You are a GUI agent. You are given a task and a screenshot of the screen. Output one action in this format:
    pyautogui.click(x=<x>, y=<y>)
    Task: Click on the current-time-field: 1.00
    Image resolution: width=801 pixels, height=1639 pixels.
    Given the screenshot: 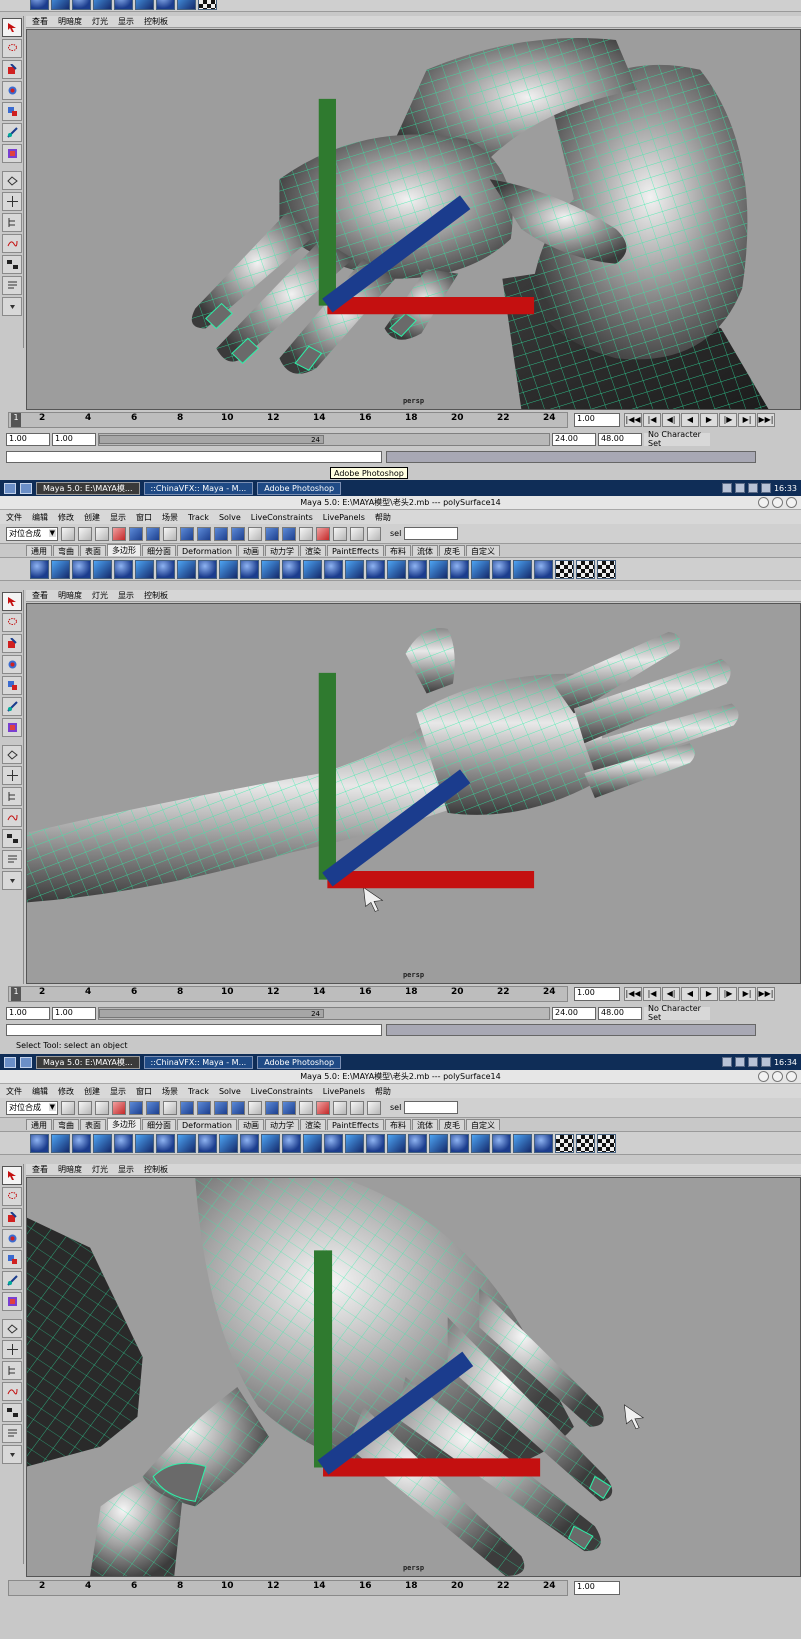 What is the action you would take?
    pyautogui.click(x=597, y=994)
    